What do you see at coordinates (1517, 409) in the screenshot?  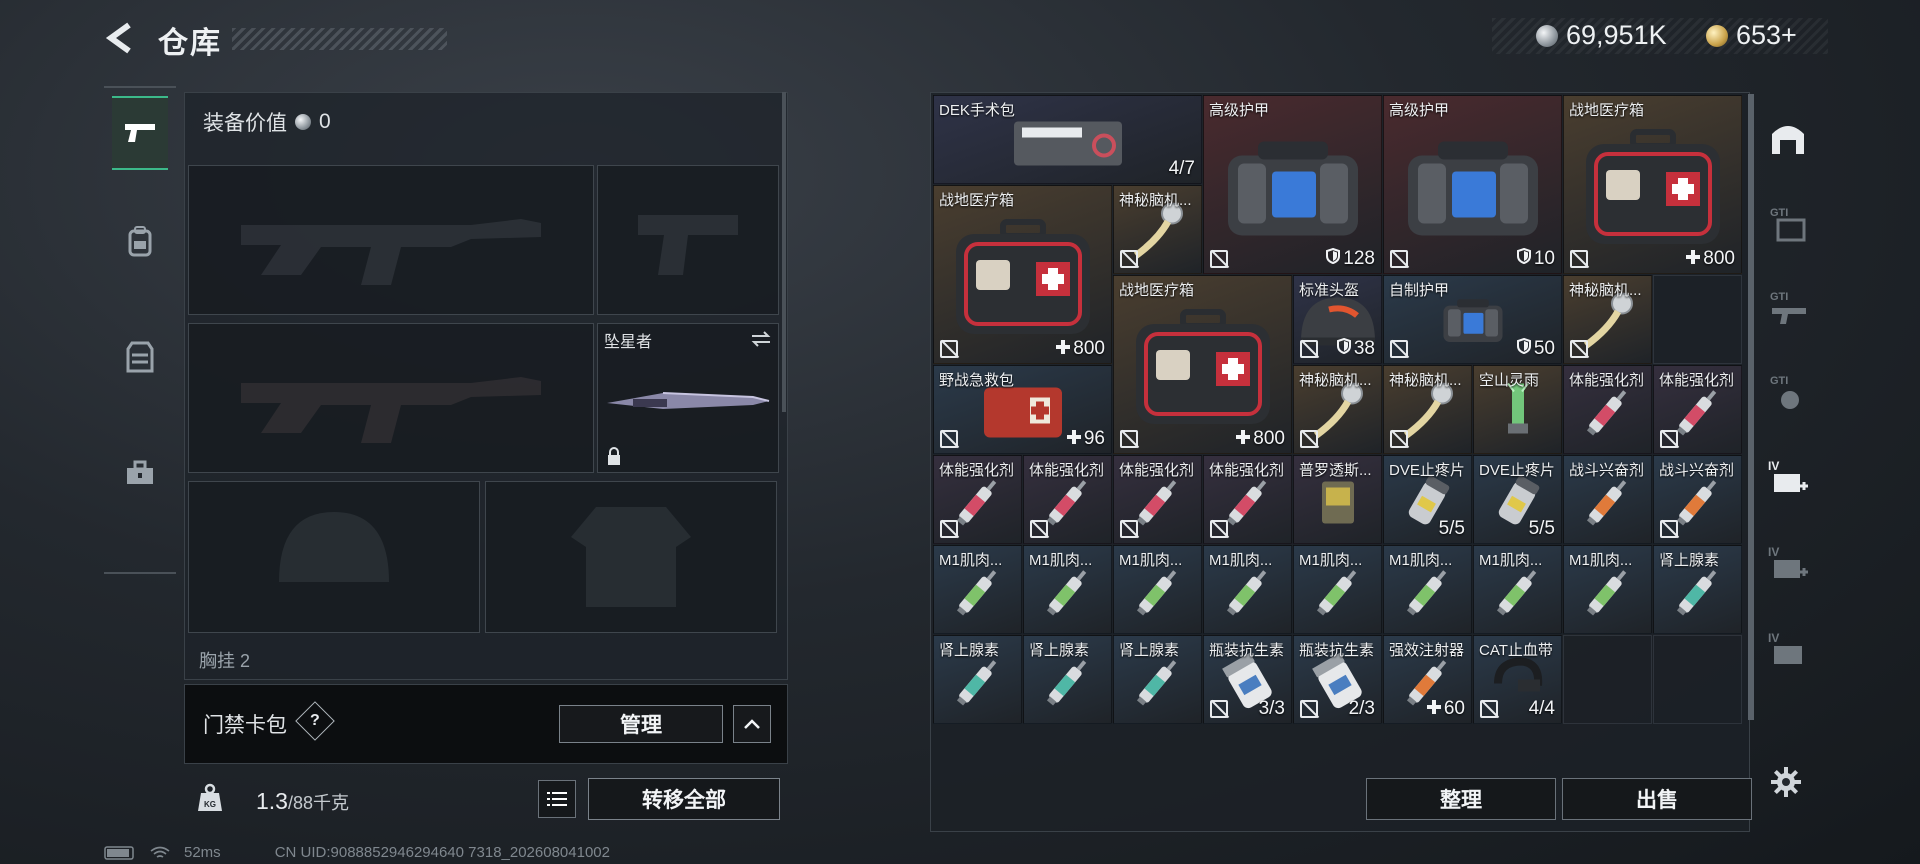 I see `storage-item: 空山灵雨` at bounding box center [1517, 409].